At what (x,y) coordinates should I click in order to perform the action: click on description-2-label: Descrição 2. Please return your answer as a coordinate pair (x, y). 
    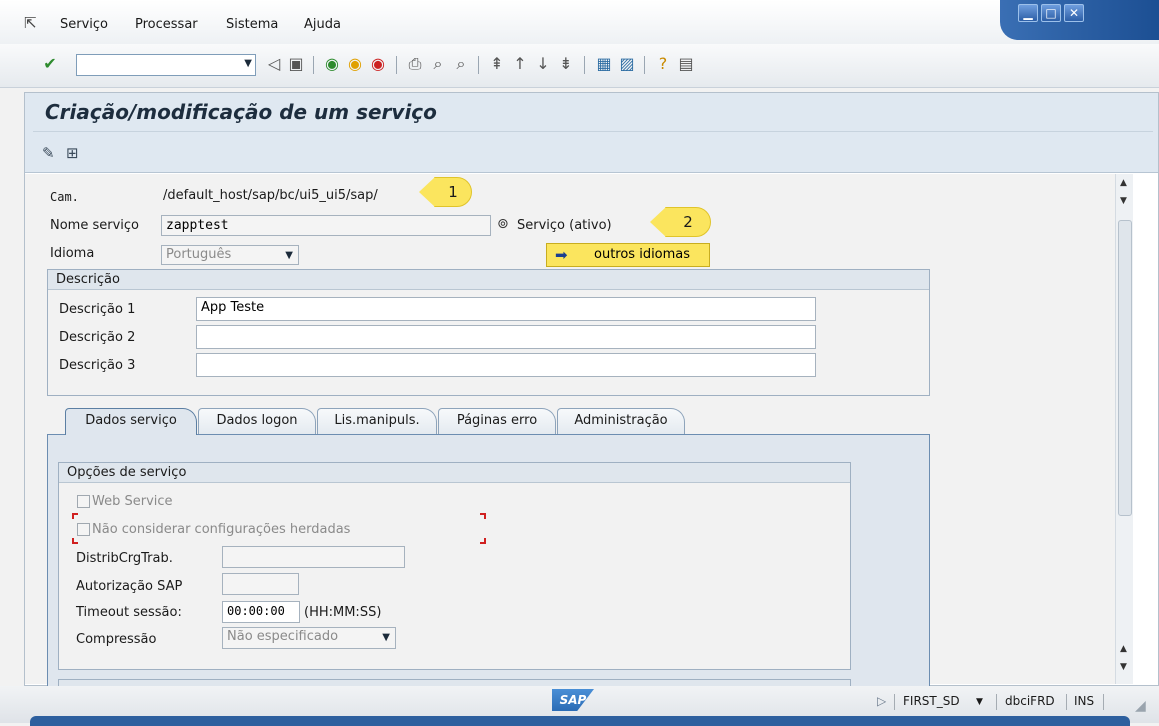
    Looking at the image, I should click on (97, 337).